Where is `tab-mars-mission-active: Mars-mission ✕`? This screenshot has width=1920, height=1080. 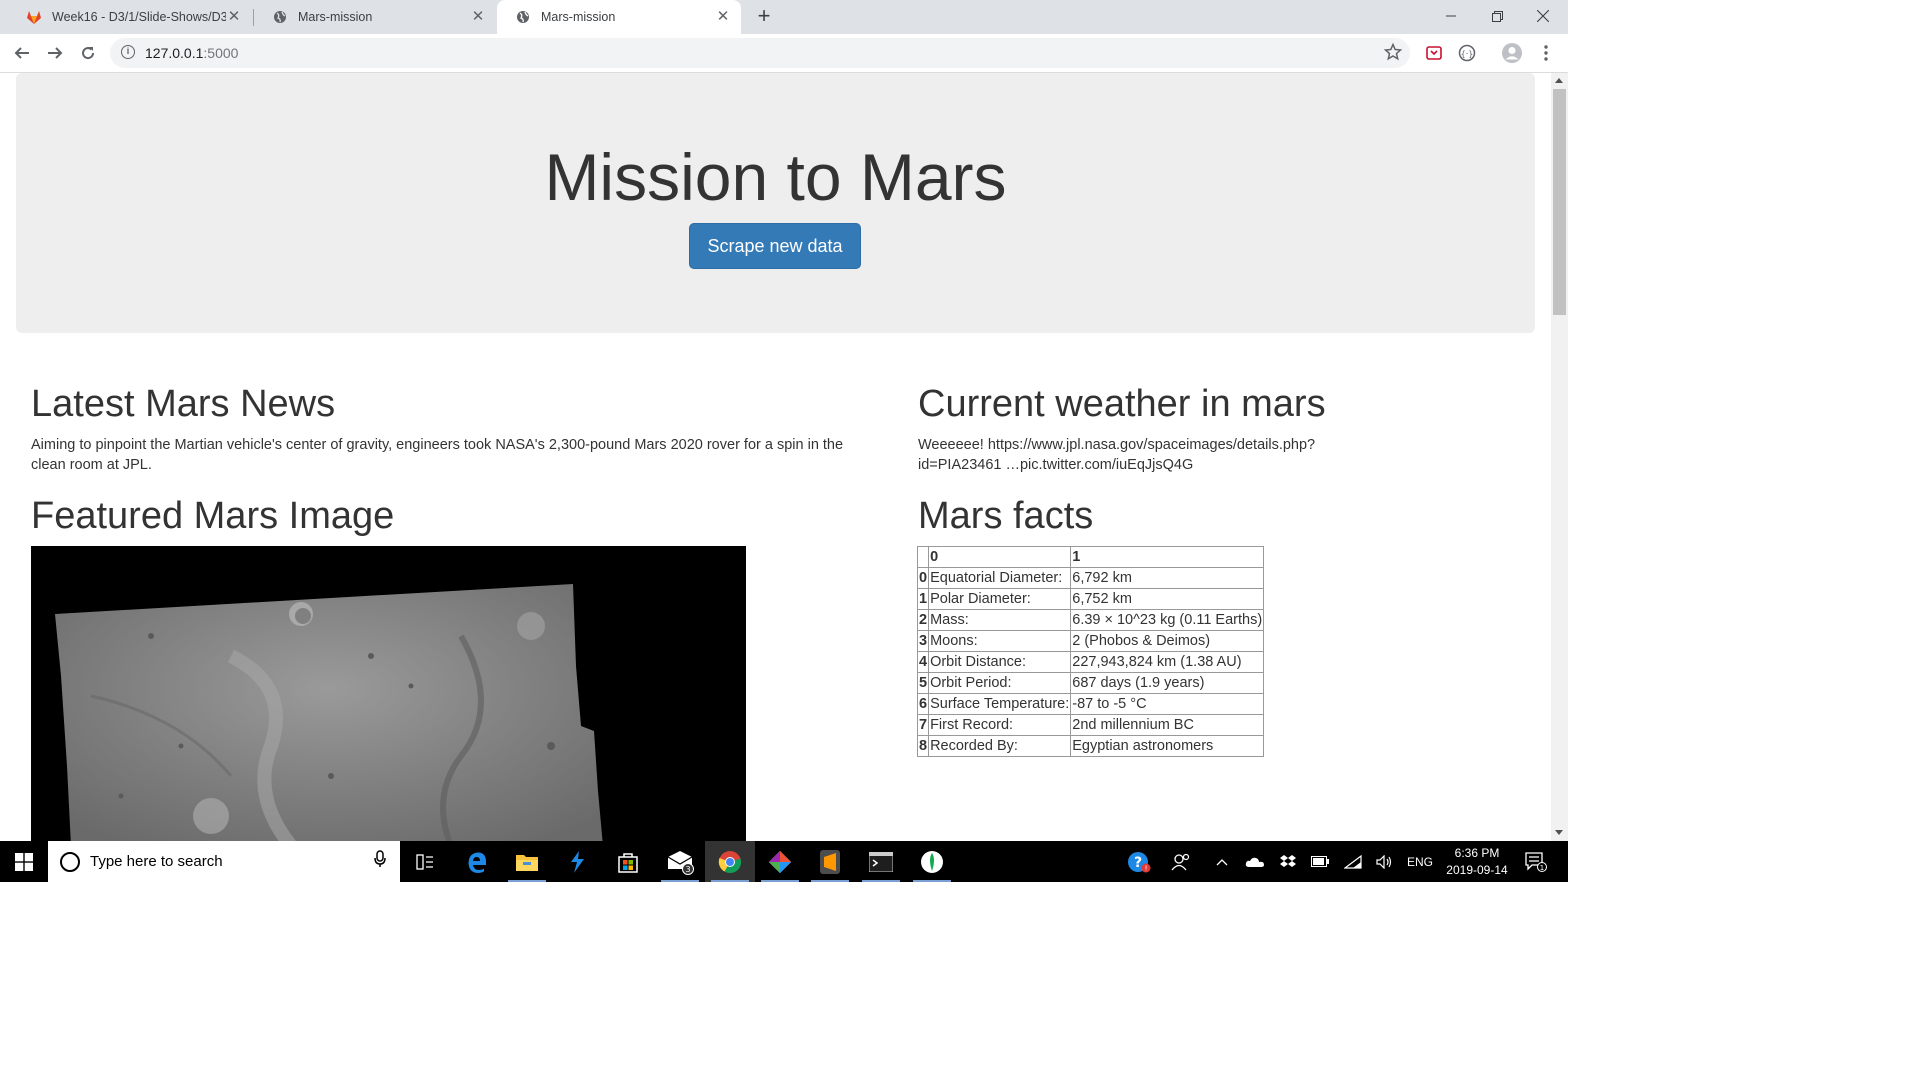 tab-mars-mission-active: Mars-mission ✕ is located at coordinates (619, 17).